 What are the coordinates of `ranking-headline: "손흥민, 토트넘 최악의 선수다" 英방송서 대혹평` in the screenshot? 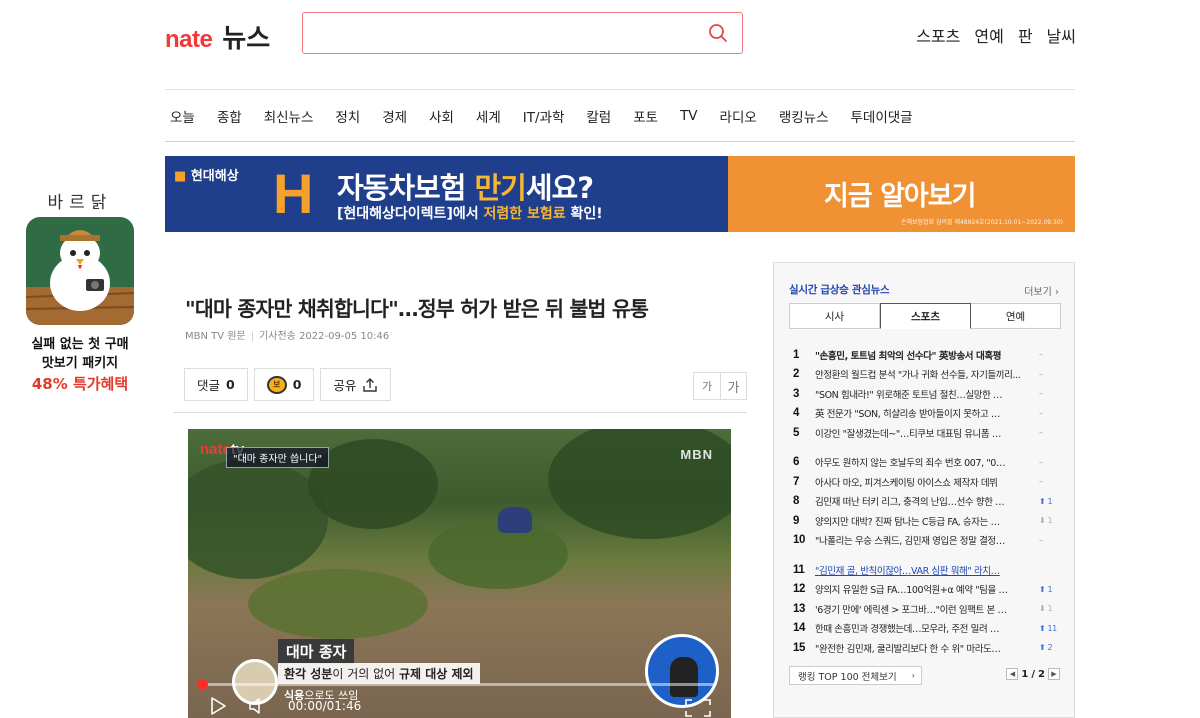 It's located at (925, 355).